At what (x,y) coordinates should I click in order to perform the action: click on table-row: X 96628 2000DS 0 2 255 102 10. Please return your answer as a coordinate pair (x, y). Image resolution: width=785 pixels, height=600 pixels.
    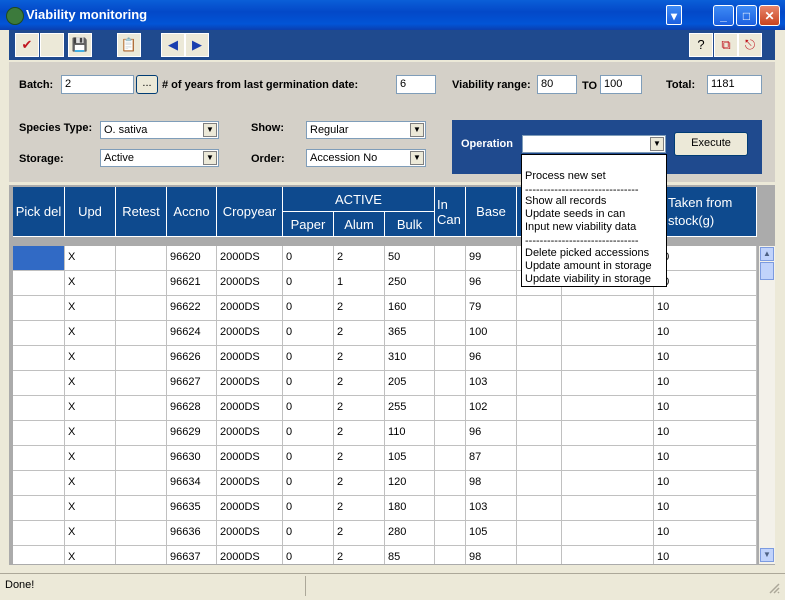
    Looking at the image, I should click on (385, 408).